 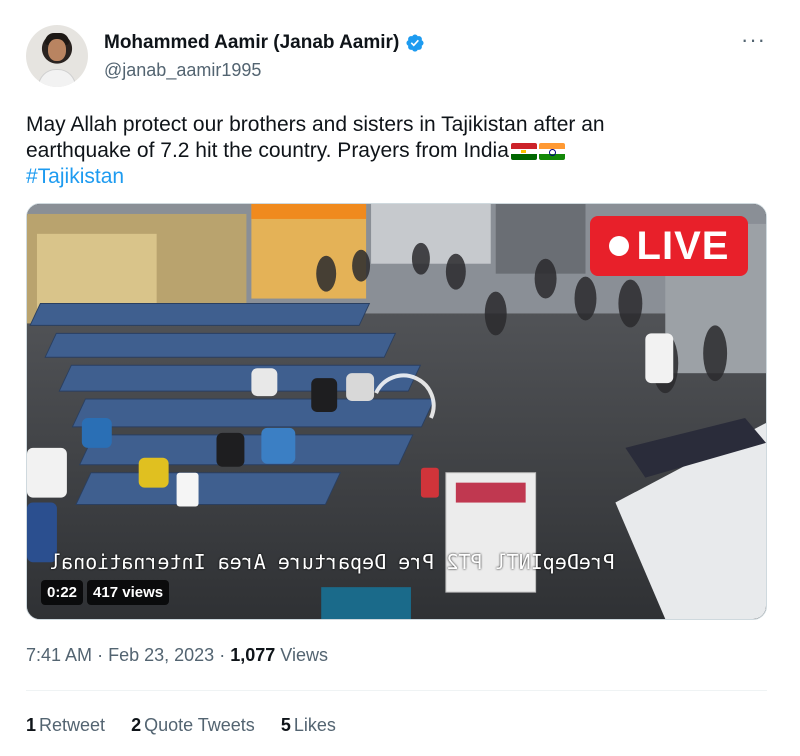 What do you see at coordinates (253, 655) in the screenshot?
I see `tweet-views-count: 1,077` at bounding box center [253, 655].